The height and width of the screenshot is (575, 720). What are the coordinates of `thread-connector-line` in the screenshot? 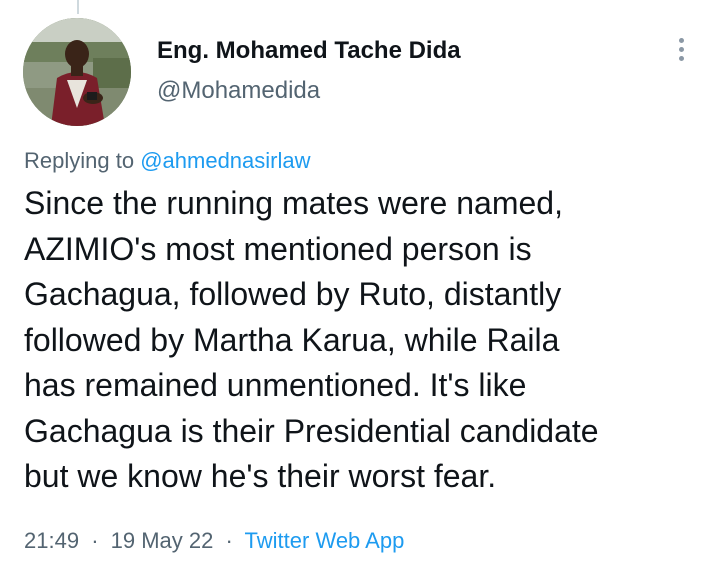 It's located at (78, 7).